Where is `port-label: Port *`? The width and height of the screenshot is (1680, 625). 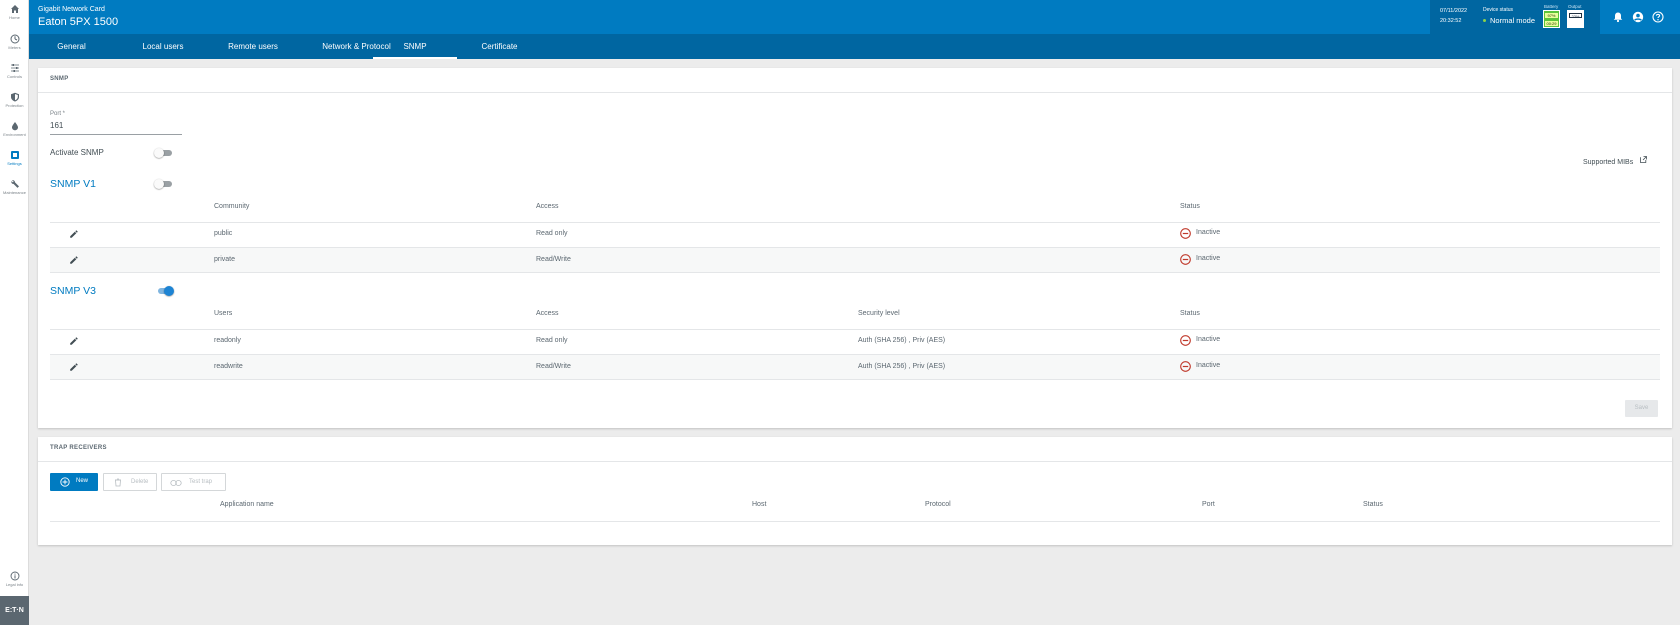 port-label: Port * is located at coordinates (58, 114).